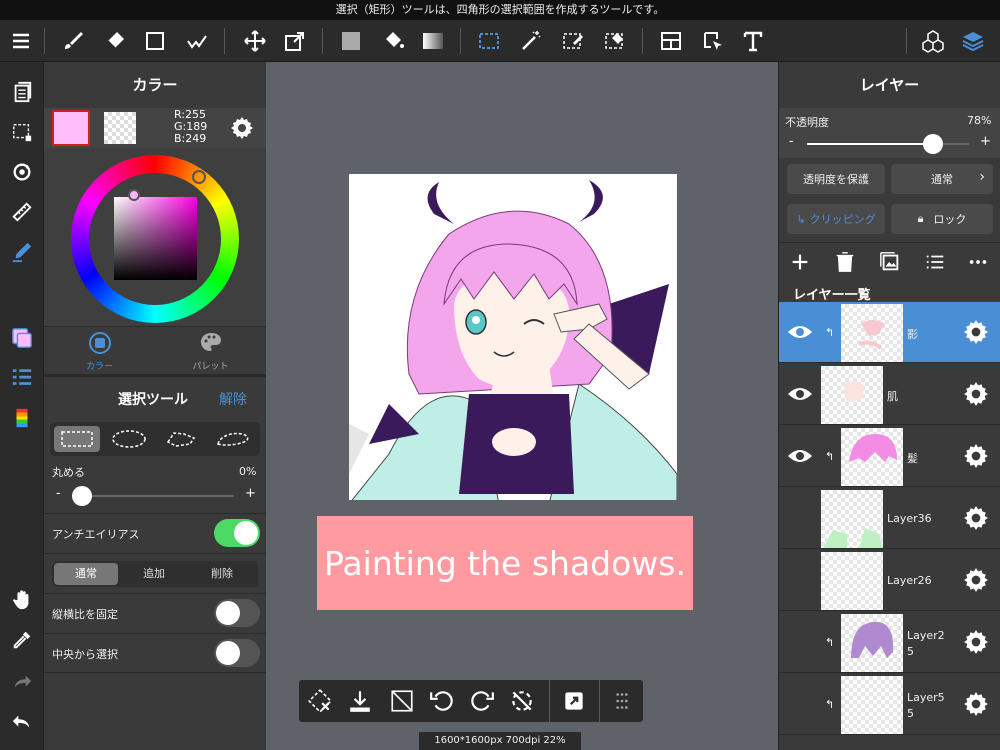 This screenshot has height=750, width=1000. What do you see at coordinates (199, 177) in the screenshot?
I see `hue-picker-handle` at bounding box center [199, 177].